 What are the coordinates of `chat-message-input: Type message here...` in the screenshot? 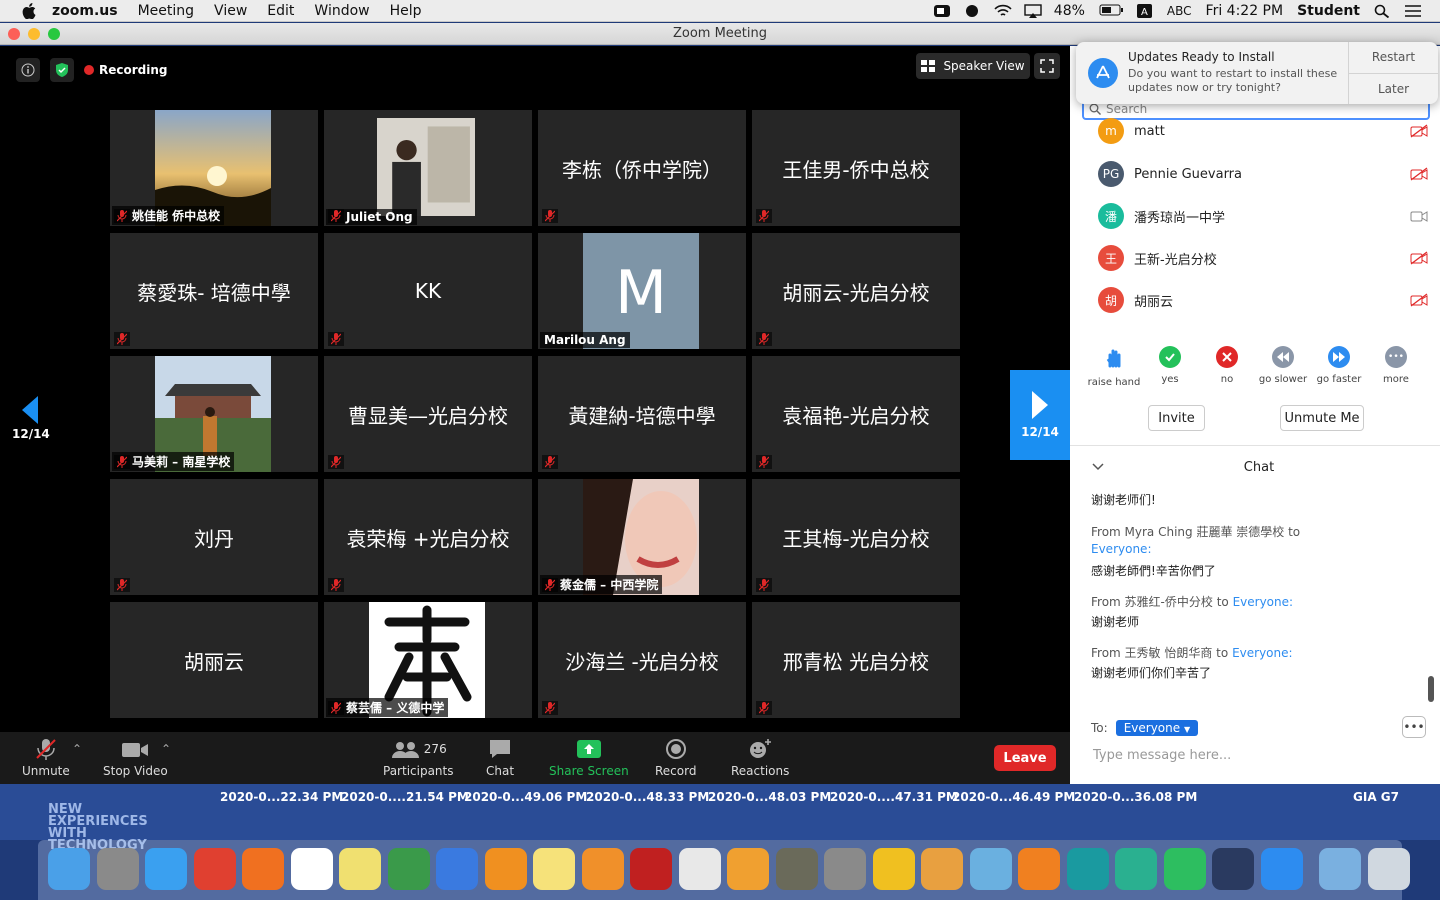 It's located at (1162, 755).